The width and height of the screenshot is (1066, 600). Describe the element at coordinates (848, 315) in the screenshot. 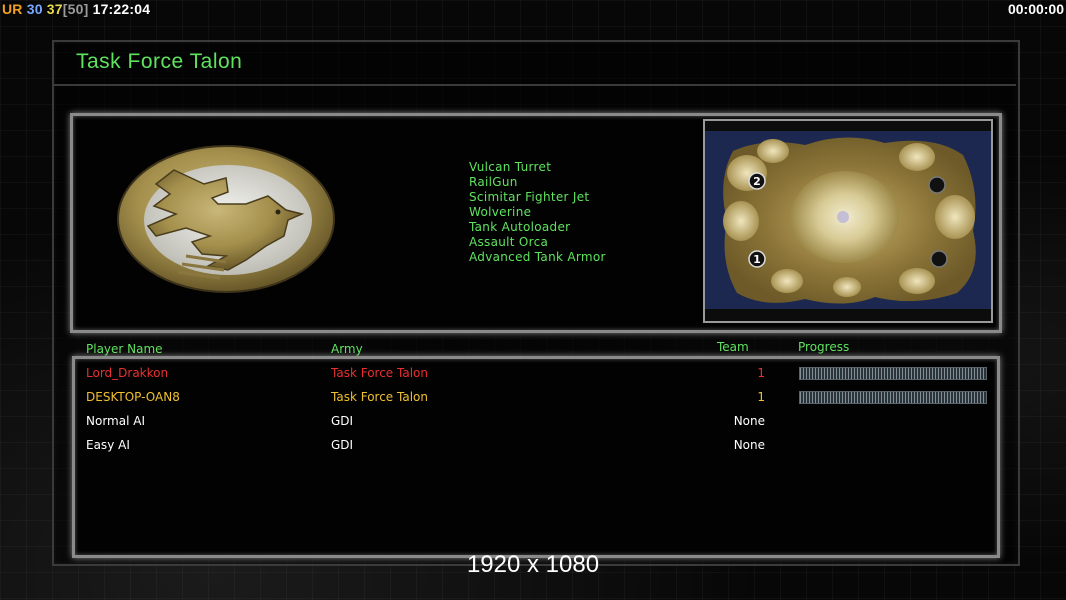

I see `map-border-bottom` at that location.